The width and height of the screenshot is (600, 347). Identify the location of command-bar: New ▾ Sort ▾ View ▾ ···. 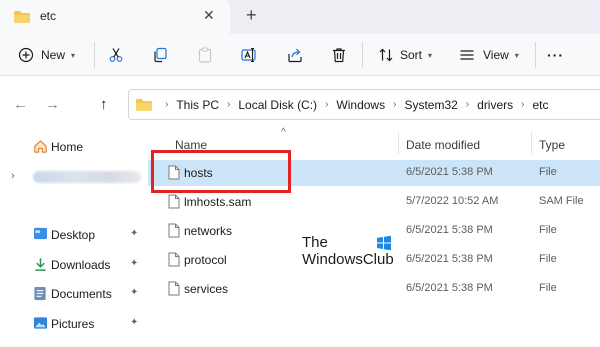
(300, 55).